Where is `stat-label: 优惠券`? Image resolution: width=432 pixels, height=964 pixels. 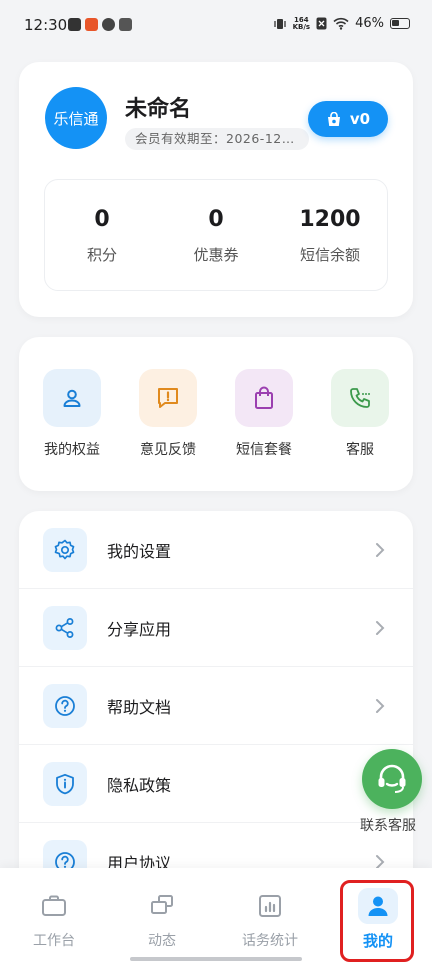 stat-label: 优惠券 is located at coordinates (216, 255).